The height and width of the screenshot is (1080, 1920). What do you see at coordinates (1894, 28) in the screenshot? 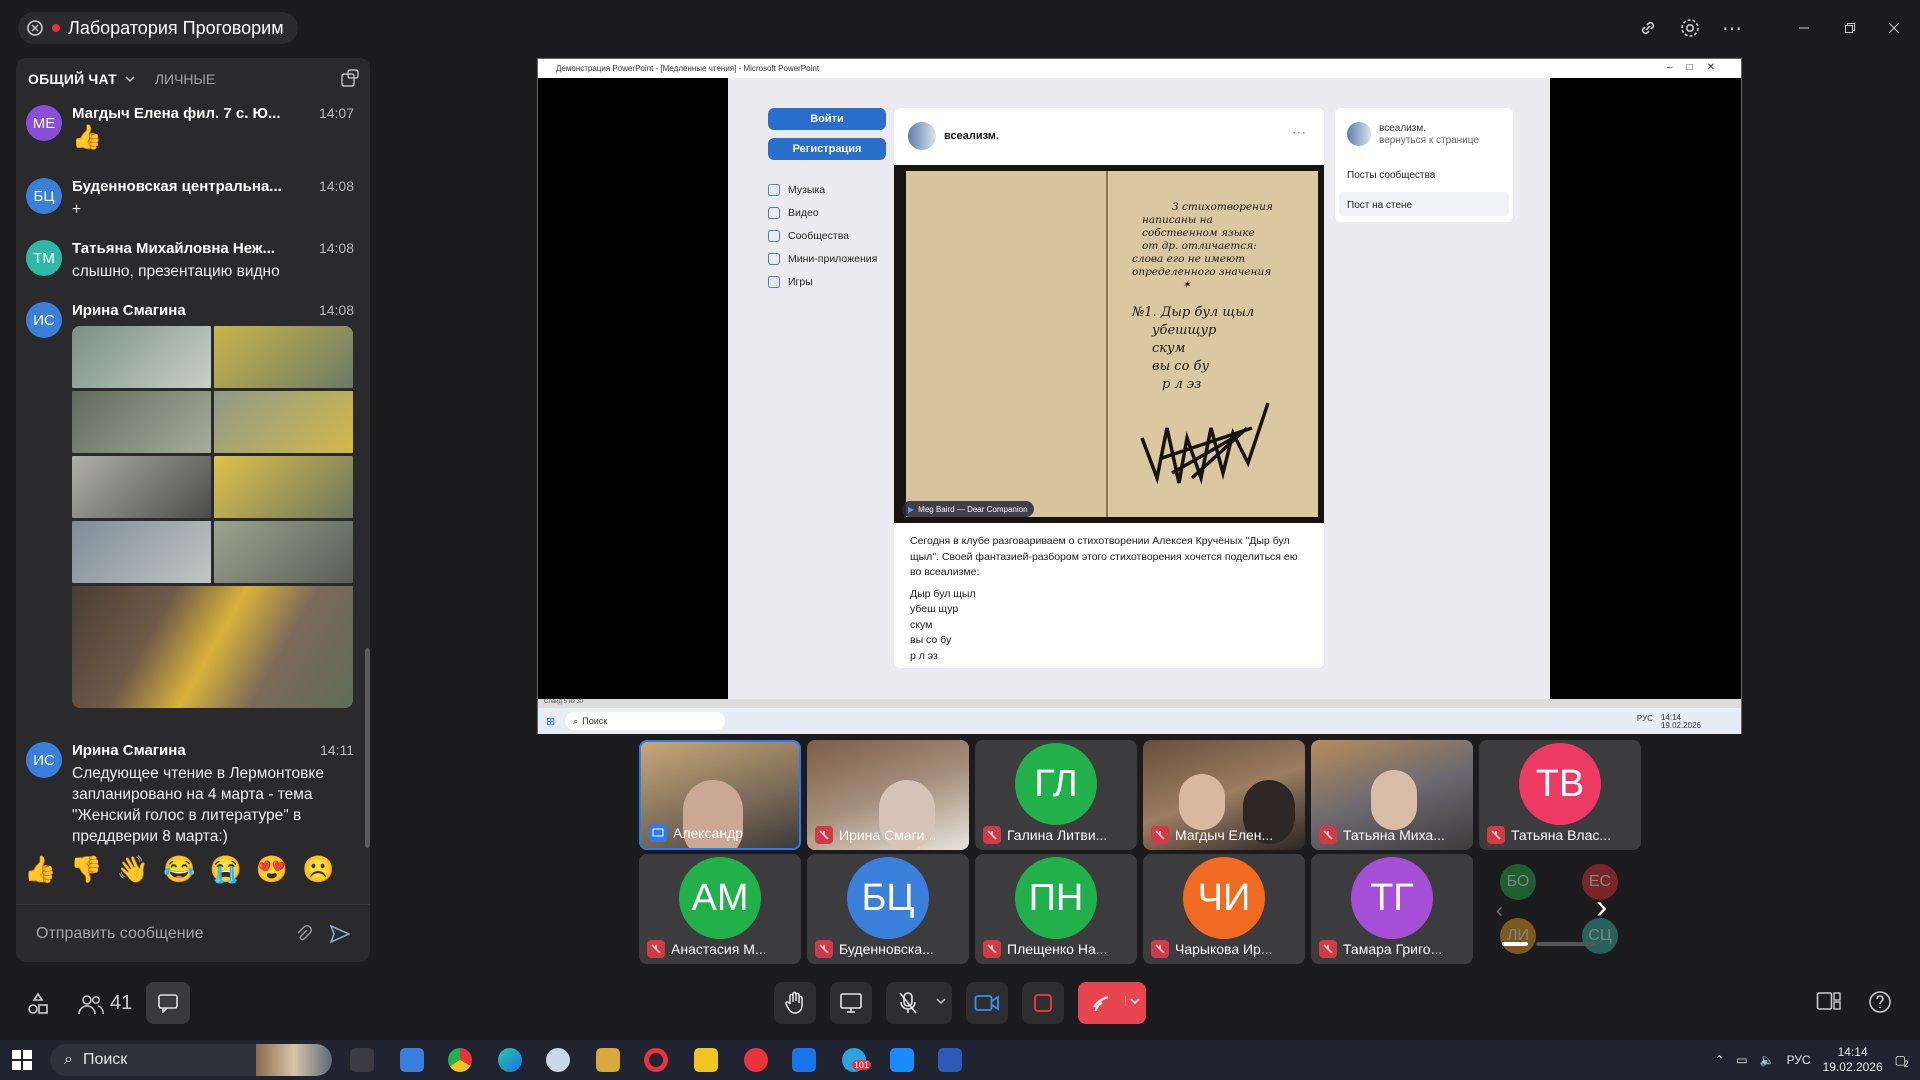
I see `close-icon` at bounding box center [1894, 28].